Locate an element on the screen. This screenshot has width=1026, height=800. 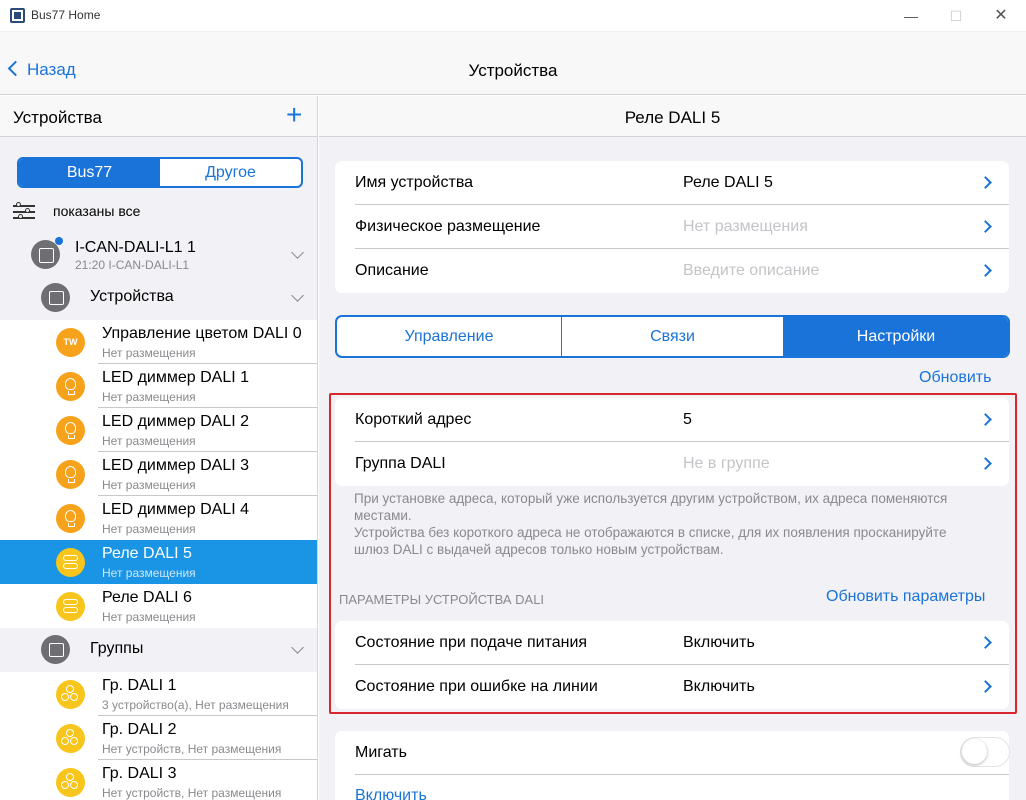
status-dot is located at coordinates (59, 241).